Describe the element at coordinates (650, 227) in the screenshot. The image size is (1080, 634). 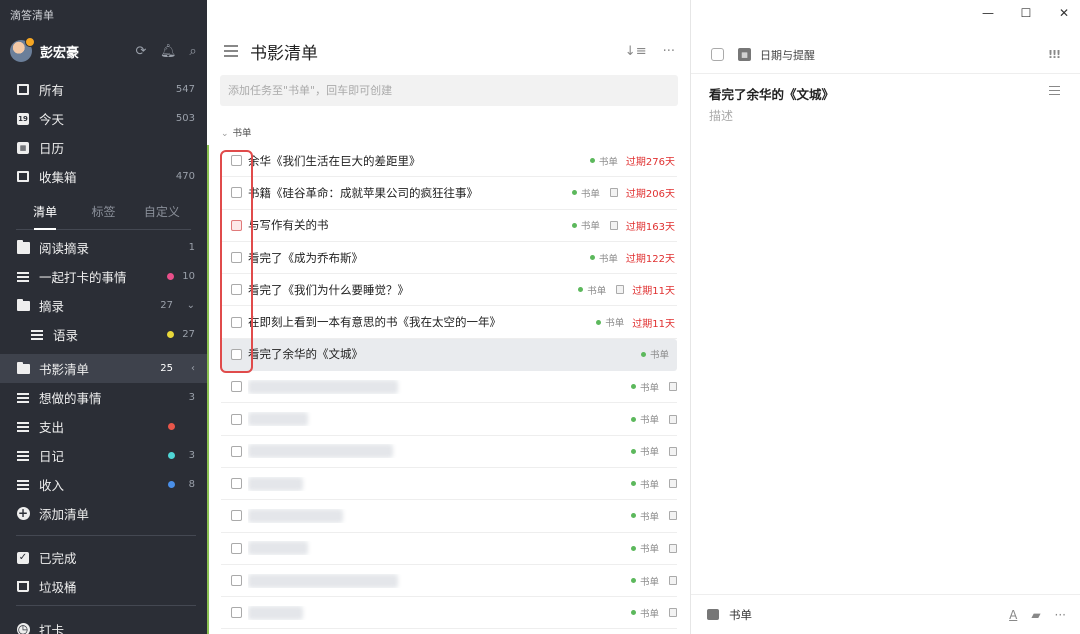
I see `task-due: 过期163天` at that location.